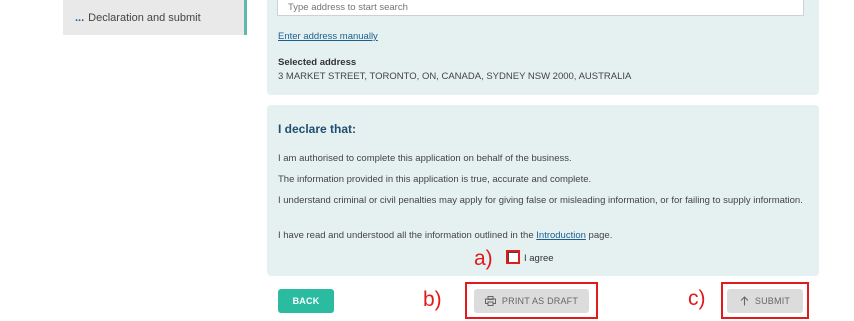  What do you see at coordinates (540, 301) in the screenshot?
I see `print-as-draft-label: PRINT AS DRAFT` at bounding box center [540, 301].